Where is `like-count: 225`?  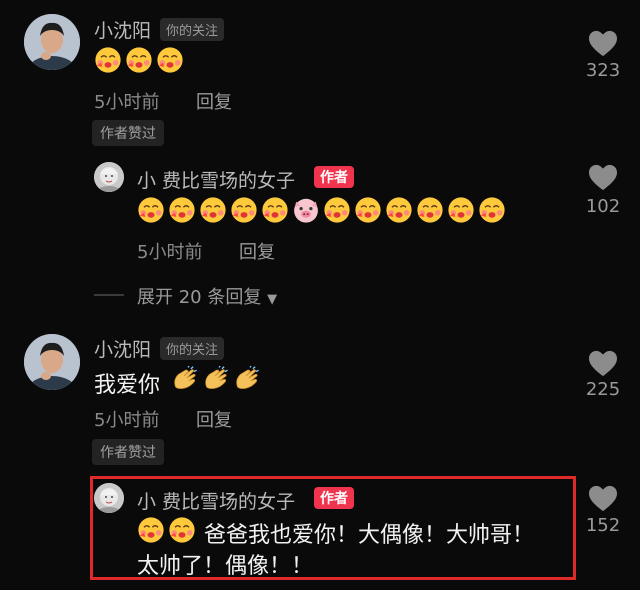
like-count: 225 is located at coordinates (603, 389).